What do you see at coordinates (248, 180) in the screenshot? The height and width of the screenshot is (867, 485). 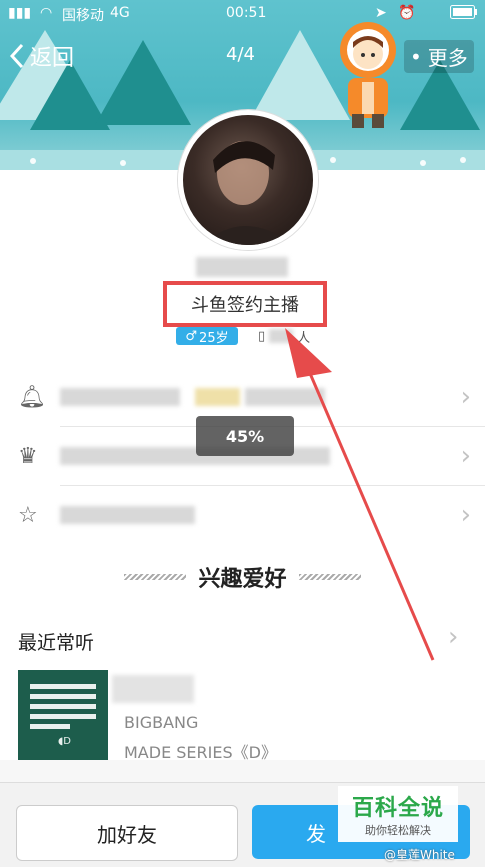 I see `avatar` at bounding box center [248, 180].